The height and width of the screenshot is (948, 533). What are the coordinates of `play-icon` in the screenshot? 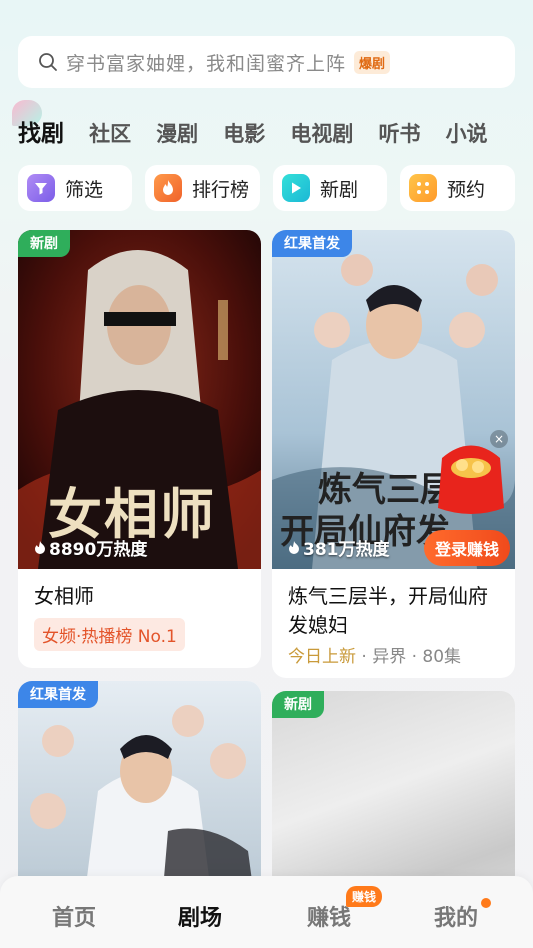 It's located at (296, 188).